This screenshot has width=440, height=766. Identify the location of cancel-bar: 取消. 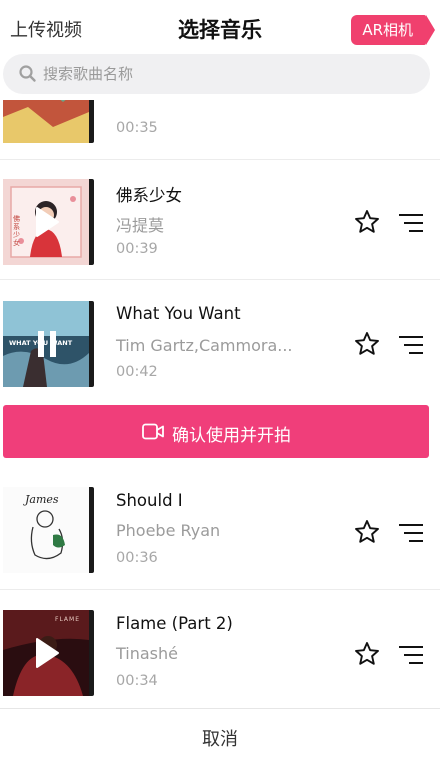
(220, 737).